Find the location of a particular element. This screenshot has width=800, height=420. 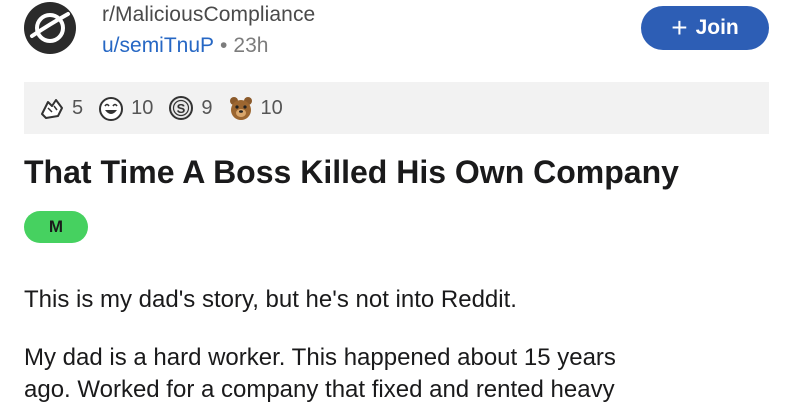

award-hands: 5 is located at coordinates (60, 108).